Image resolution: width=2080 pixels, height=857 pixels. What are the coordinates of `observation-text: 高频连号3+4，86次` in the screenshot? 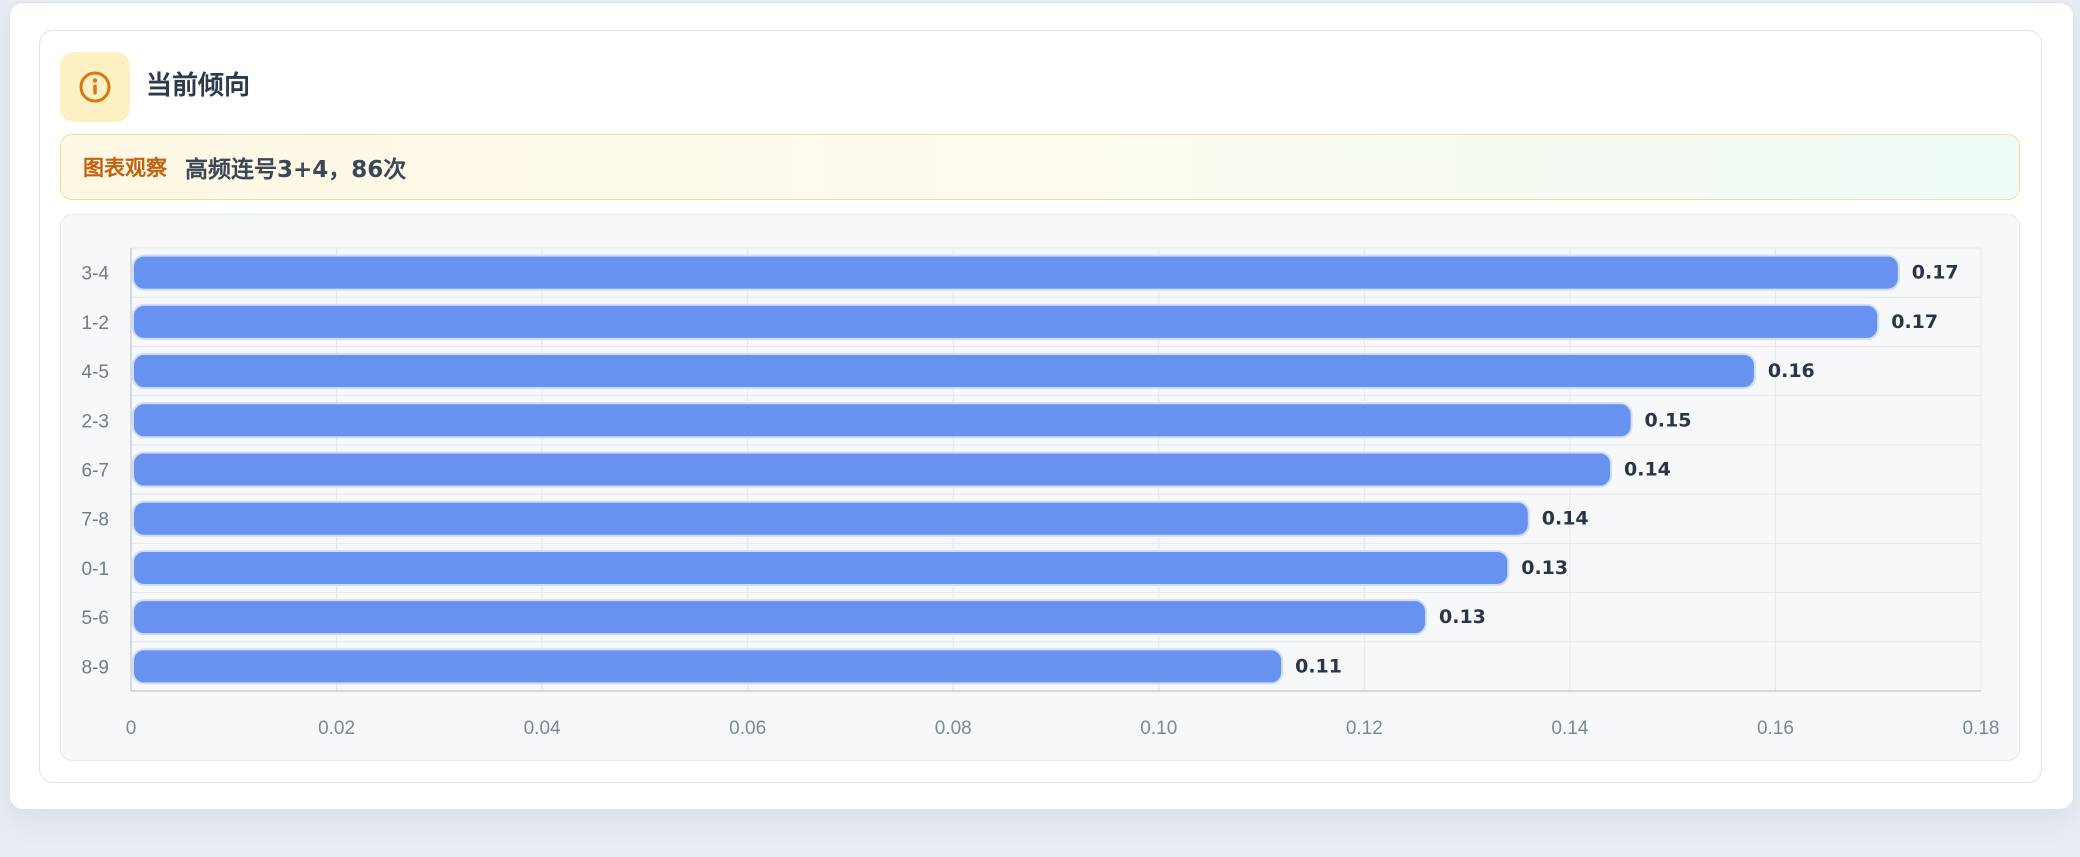 It's located at (296, 170).